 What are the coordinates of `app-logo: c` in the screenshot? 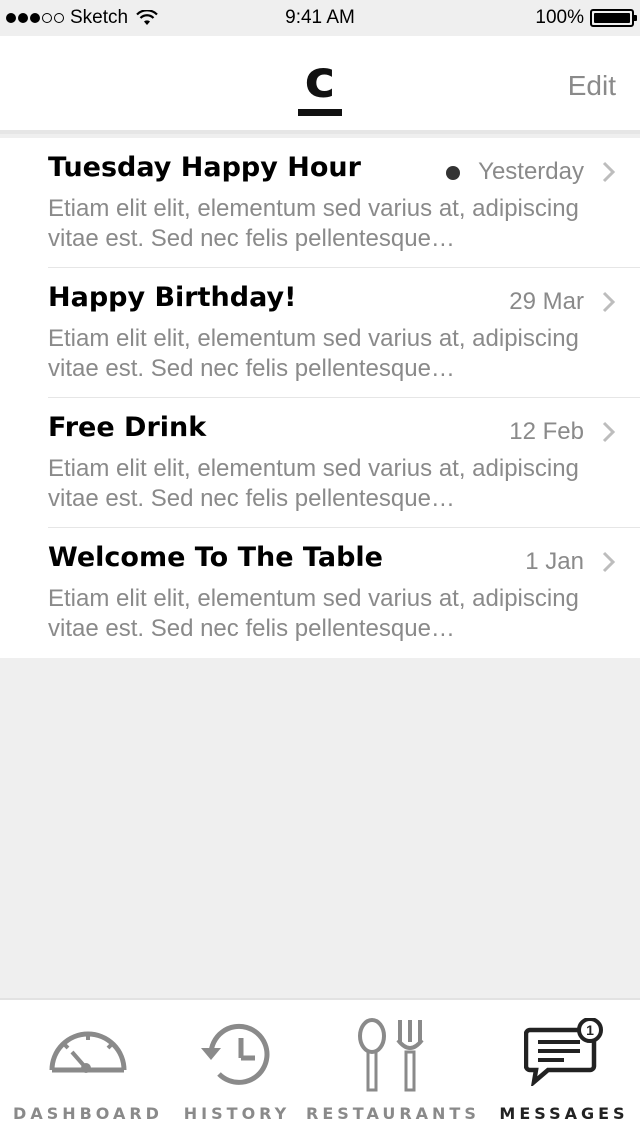 It's located at (320, 83).